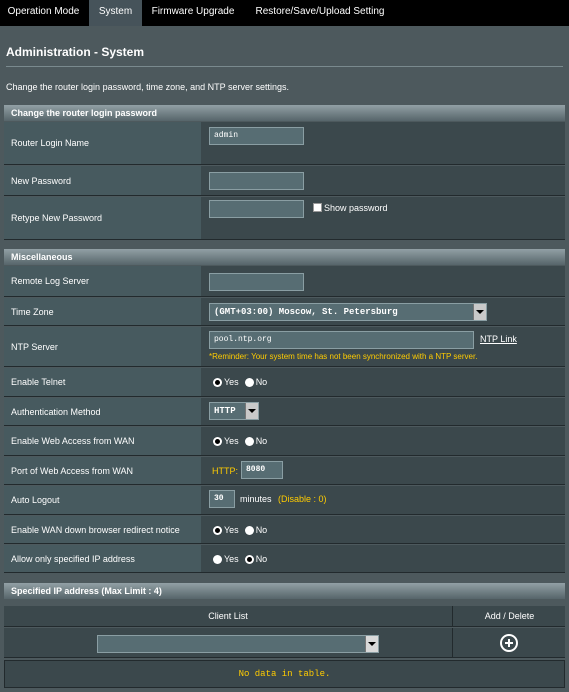 This screenshot has height=692, width=569. Describe the element at coordinates (217, 530) in the screenshot. I see `redirect-notice-yes-radio` at that location.